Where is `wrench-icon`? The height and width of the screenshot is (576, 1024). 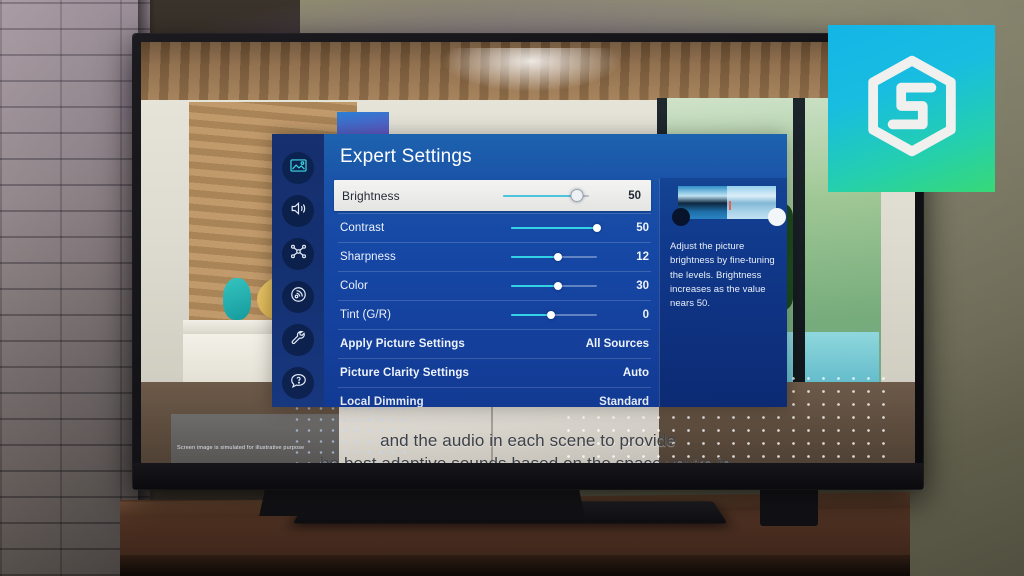 wrench-icon is located at coordinates (298, 340).